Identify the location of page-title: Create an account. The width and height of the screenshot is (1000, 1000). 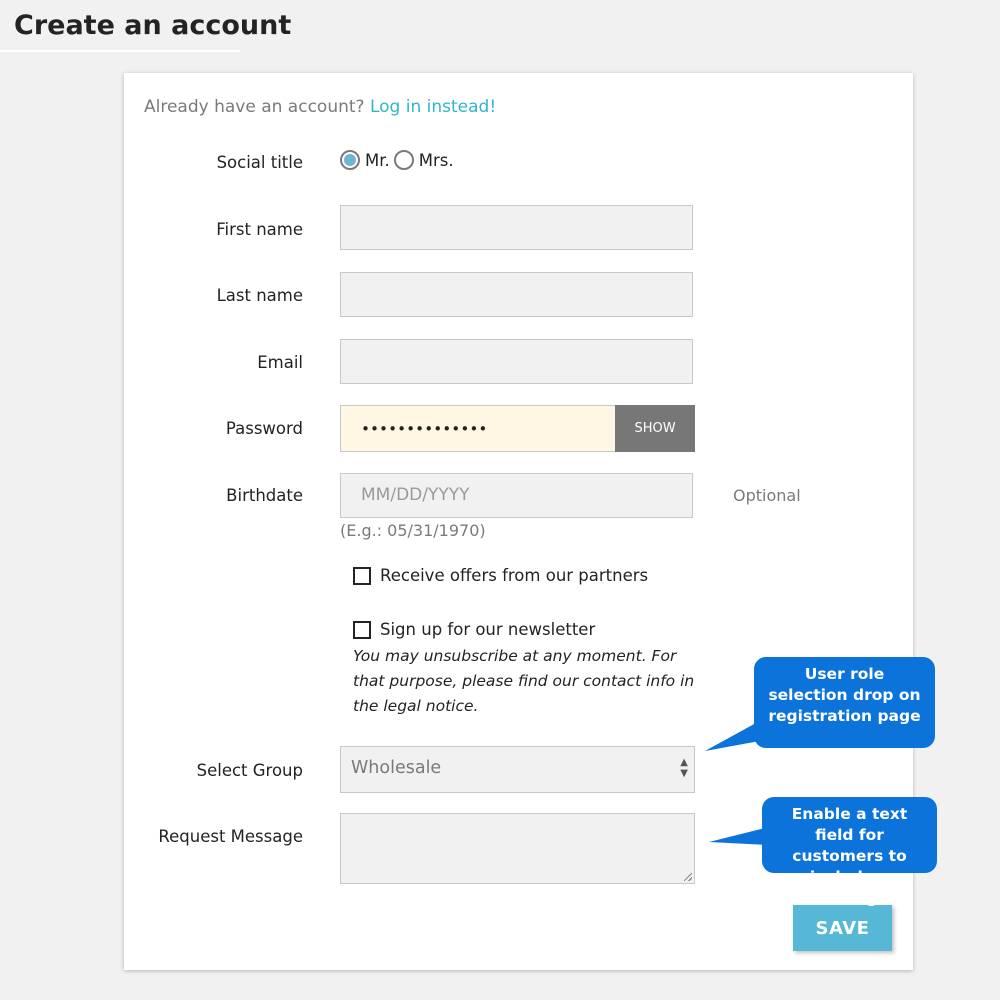
(153, 25).